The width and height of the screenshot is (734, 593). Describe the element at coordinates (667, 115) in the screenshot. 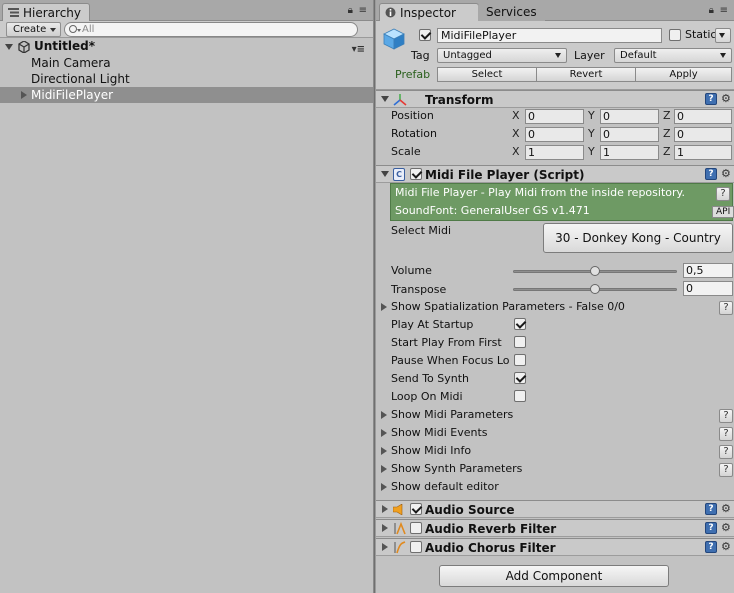

I see `axis-z-label: Z` at that location.